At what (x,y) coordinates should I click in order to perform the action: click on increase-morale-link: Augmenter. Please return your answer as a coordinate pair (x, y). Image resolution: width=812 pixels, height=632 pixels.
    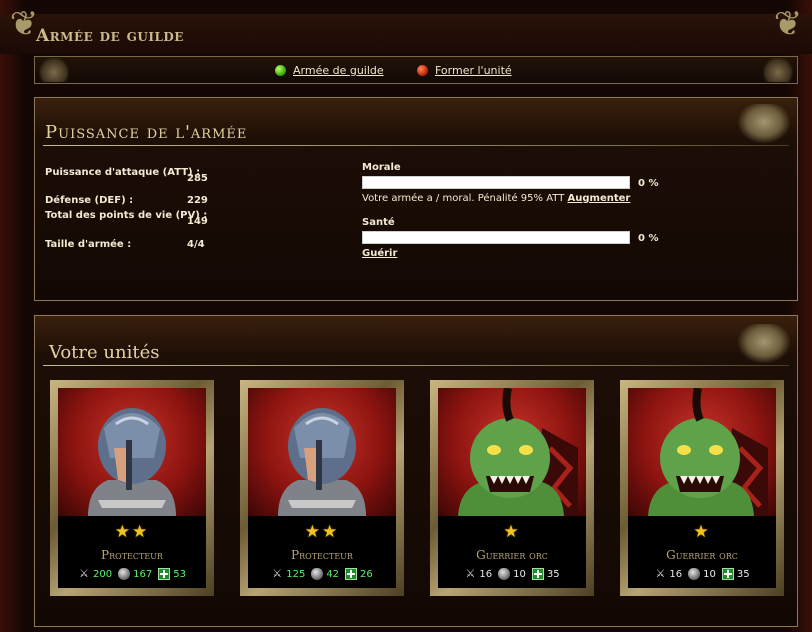
    Looking at the image, I should click on (599, 198).